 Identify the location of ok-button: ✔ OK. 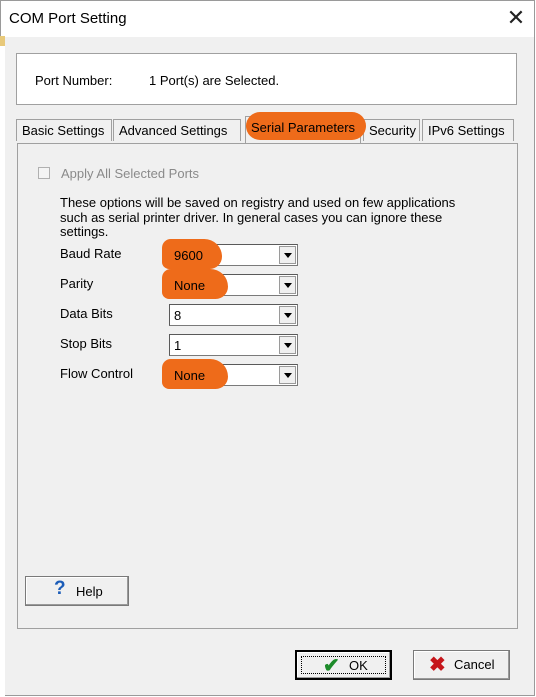
(343, 665).